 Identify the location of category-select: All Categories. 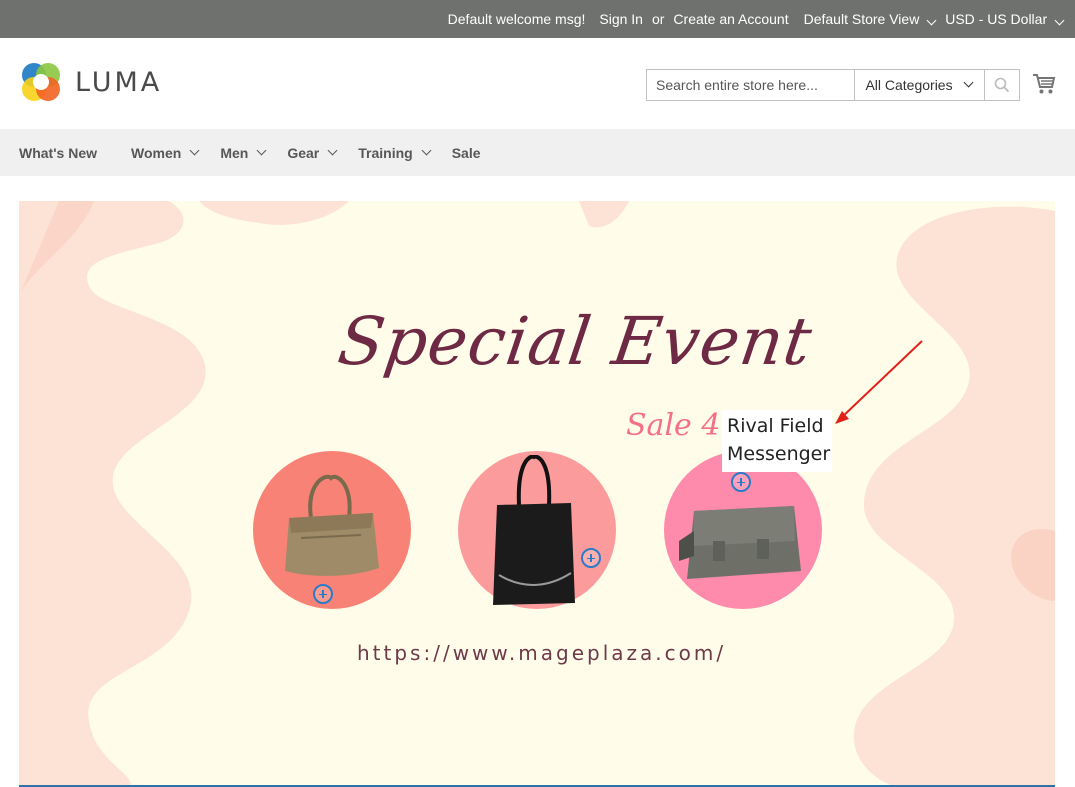
(919, 85).